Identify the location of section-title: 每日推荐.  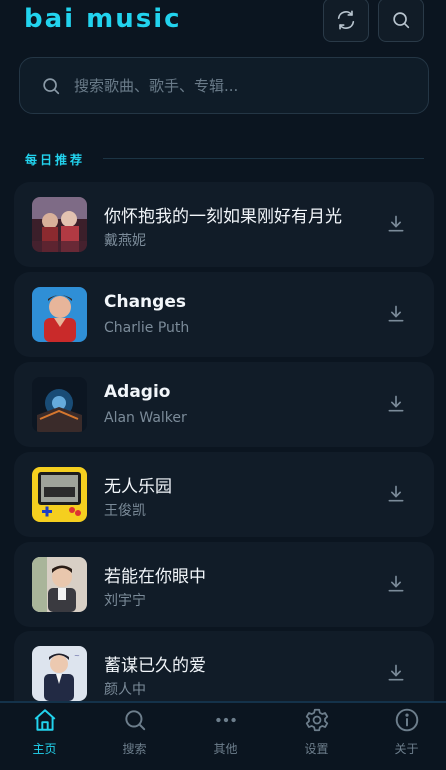
(55, 160).